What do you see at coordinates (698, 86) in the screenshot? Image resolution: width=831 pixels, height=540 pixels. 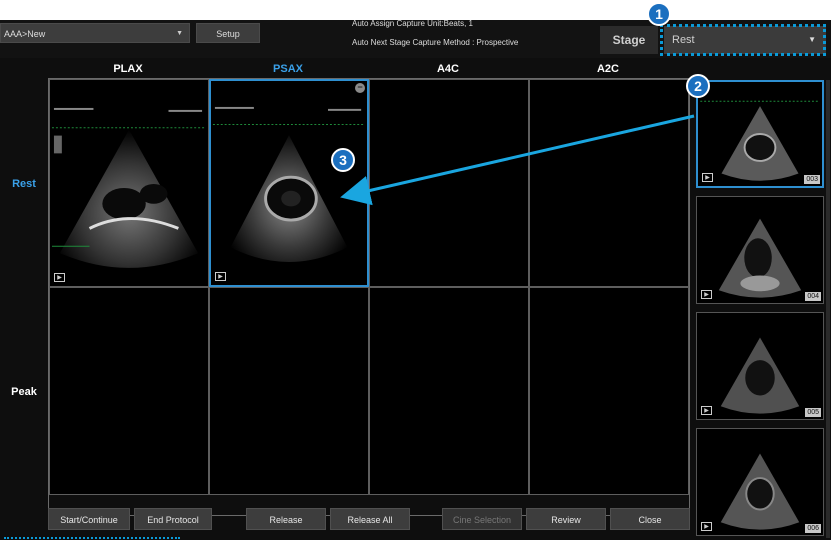 I see `callout-badge-2: 2` at bounding box center [698, 86].